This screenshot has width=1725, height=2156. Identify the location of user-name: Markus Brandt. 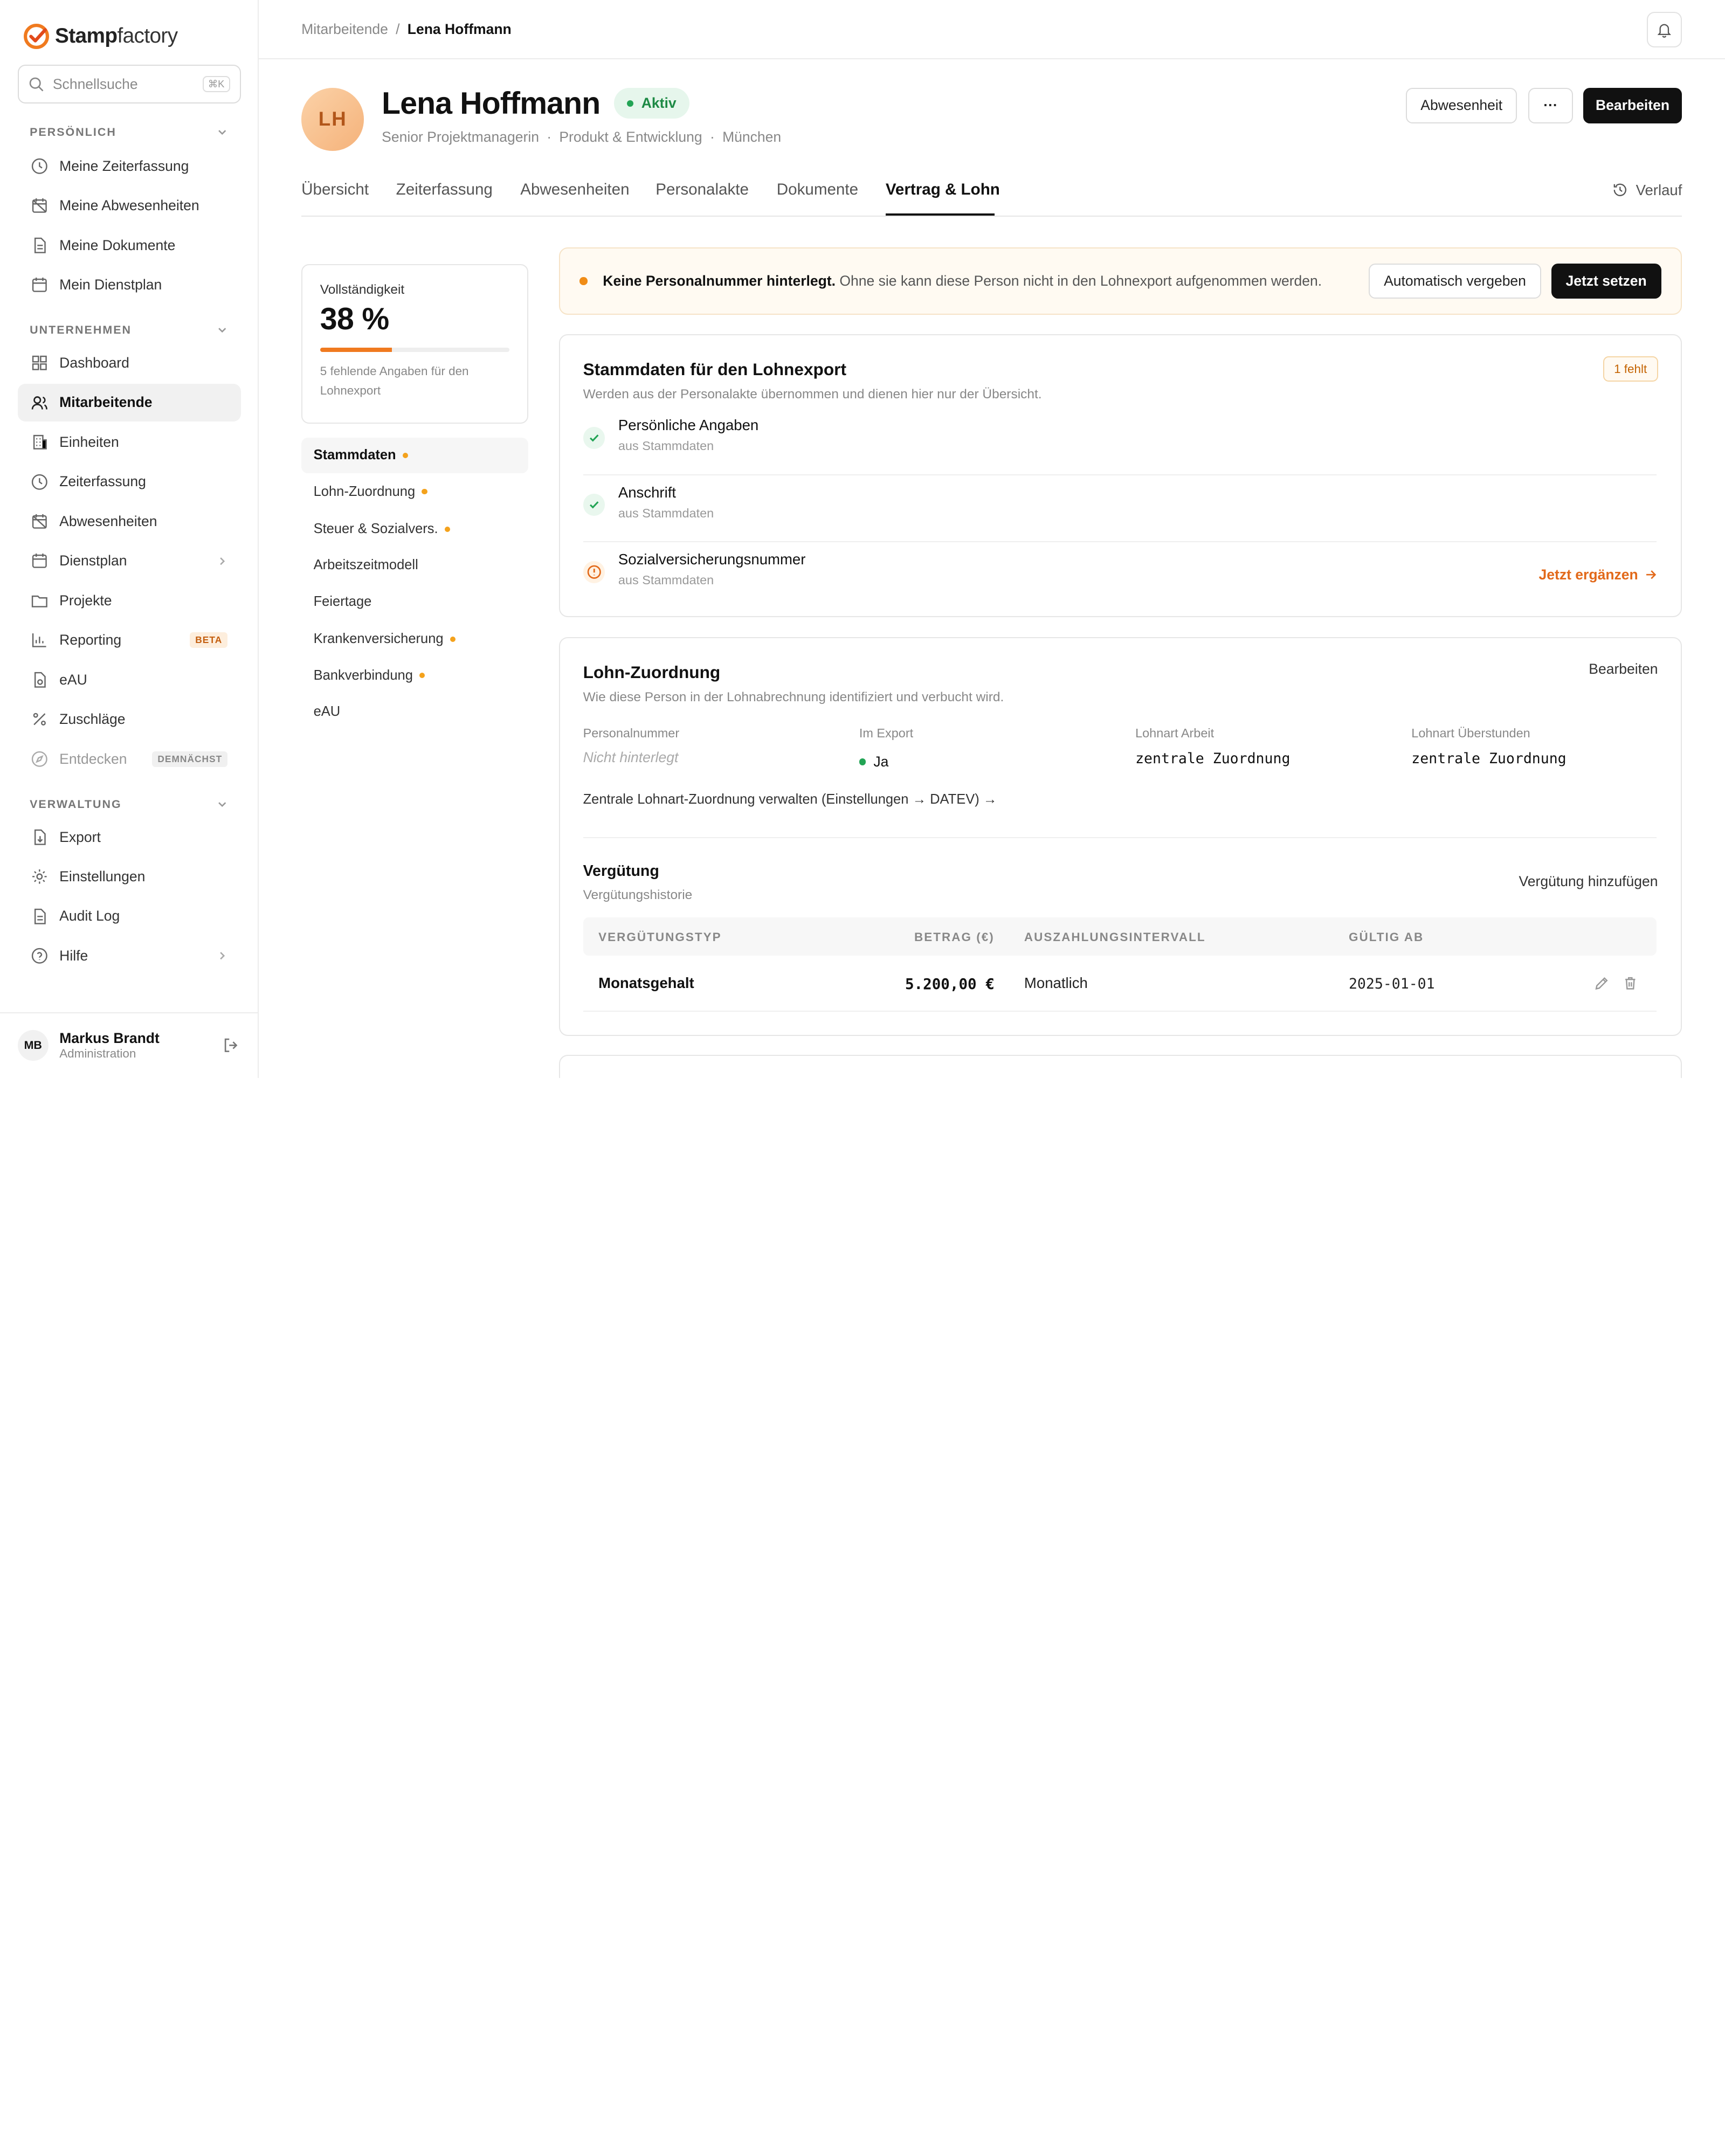
(109, 1038).